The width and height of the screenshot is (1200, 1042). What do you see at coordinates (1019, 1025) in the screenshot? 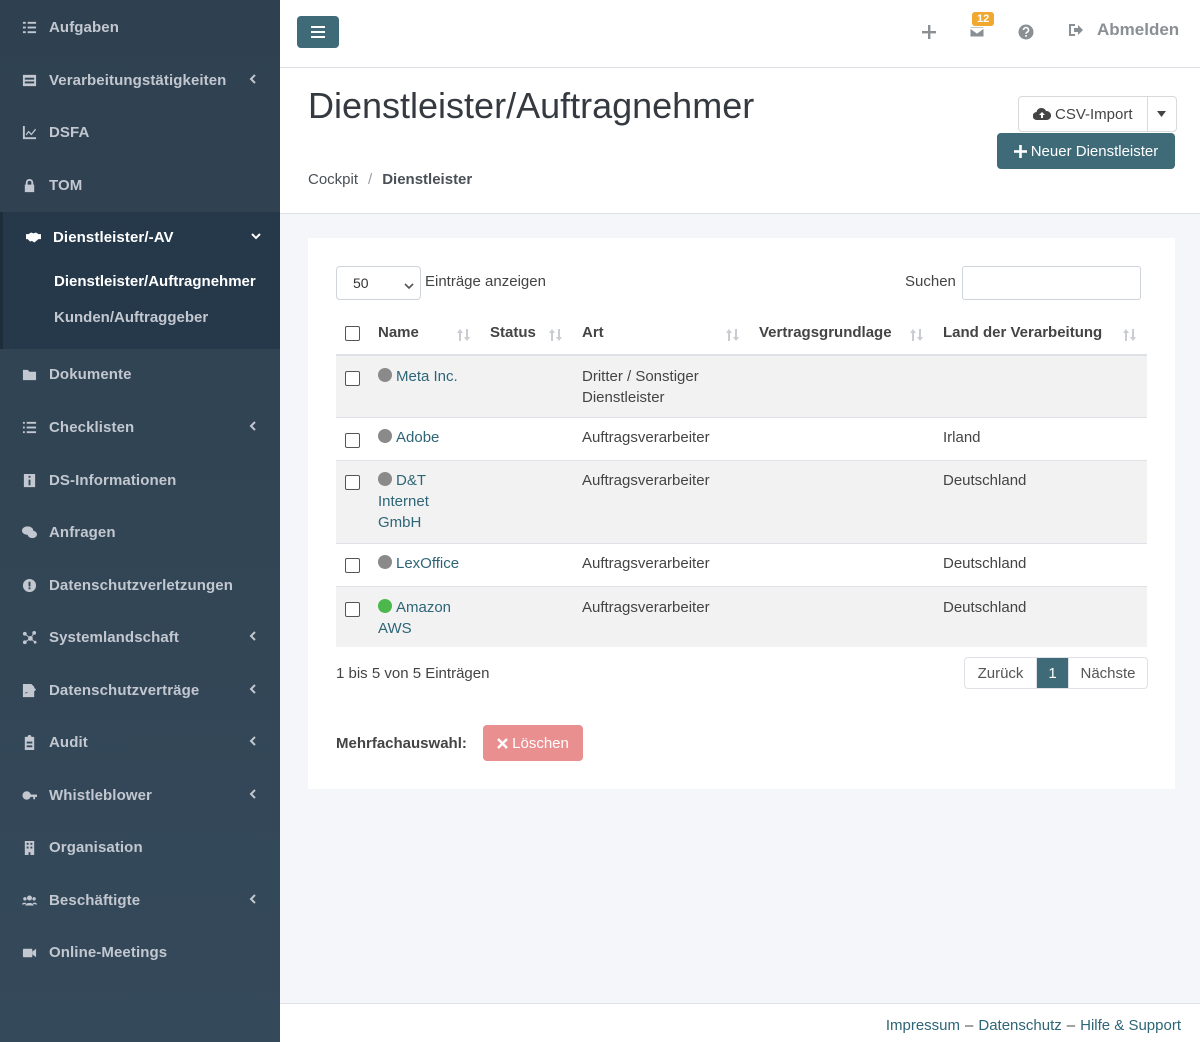
I see `footer-link-datenschutz: Datenschutz` at bounding box center [1019, 1025].